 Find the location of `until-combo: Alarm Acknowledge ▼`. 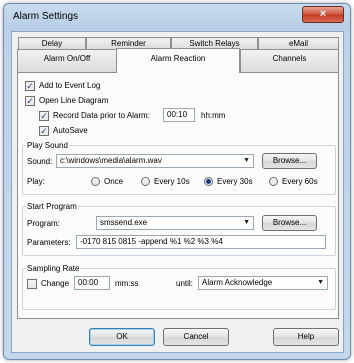

until-combo: Alarm Acknowledge ▼ is located at coordinates (263, 283).